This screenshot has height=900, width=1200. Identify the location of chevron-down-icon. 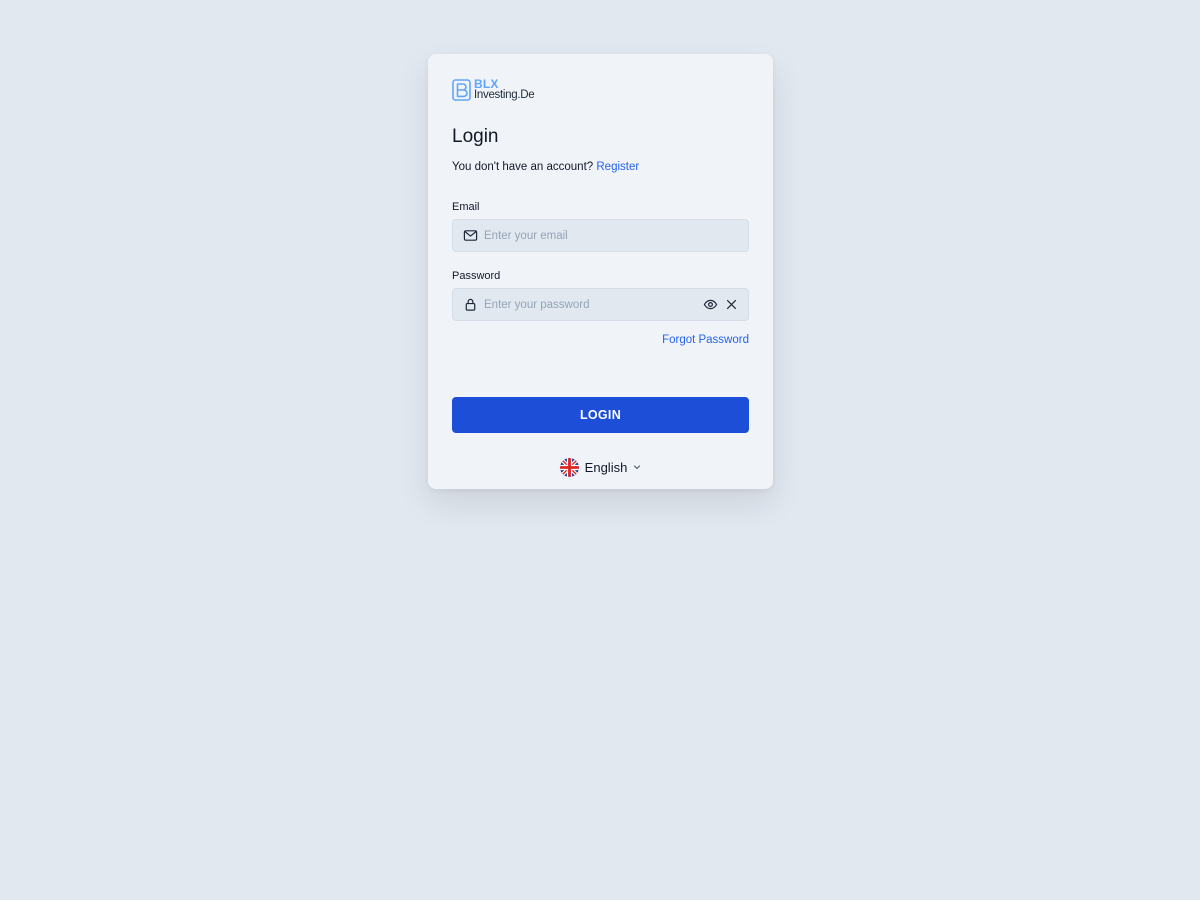
(637, 467).